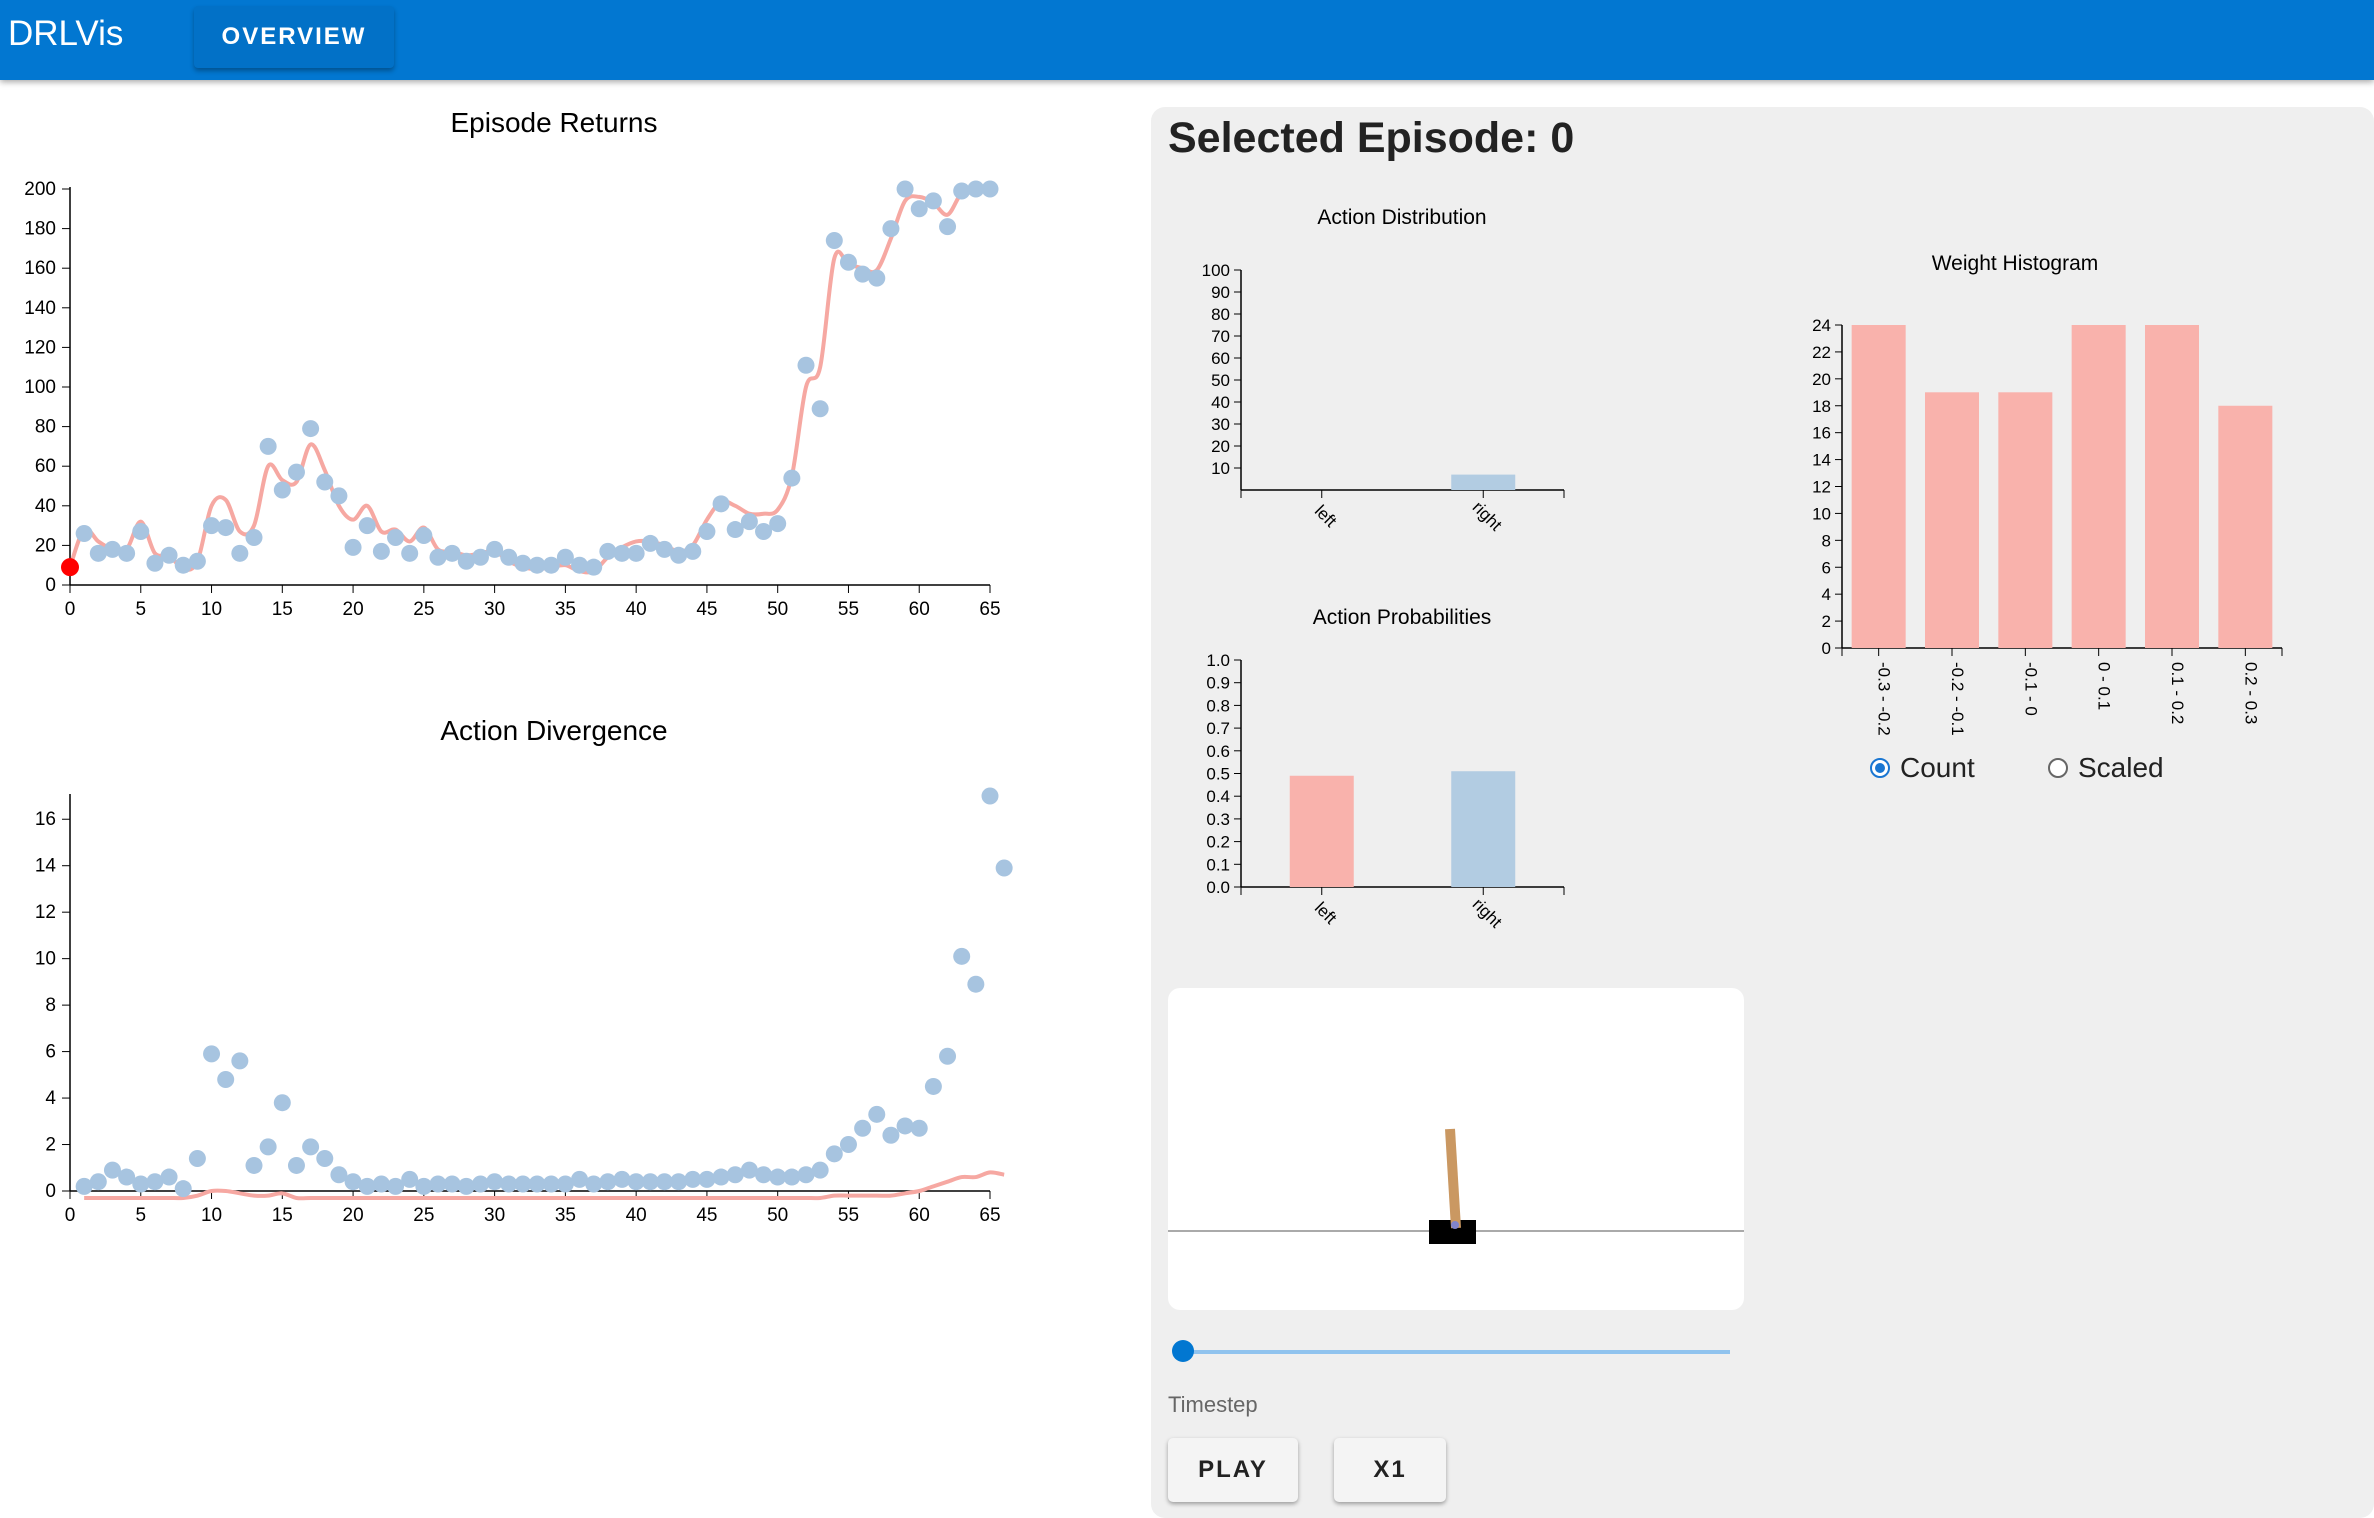  Describe the element at coordinates (1371, 138) in the screenshot. I see `selected-episode-title: Selected Episode: 0` at that location.